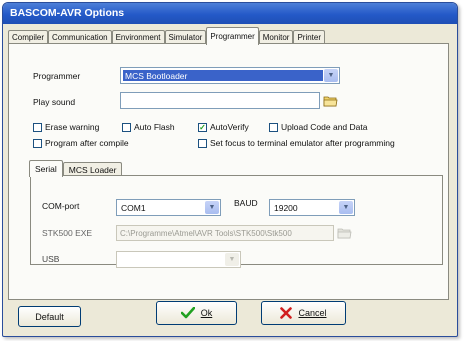 The height and width of the screenshot is (341, 465). Describe the element at coordinates (220, 100) in the screenshot. I see `play-sound-input` at that location.